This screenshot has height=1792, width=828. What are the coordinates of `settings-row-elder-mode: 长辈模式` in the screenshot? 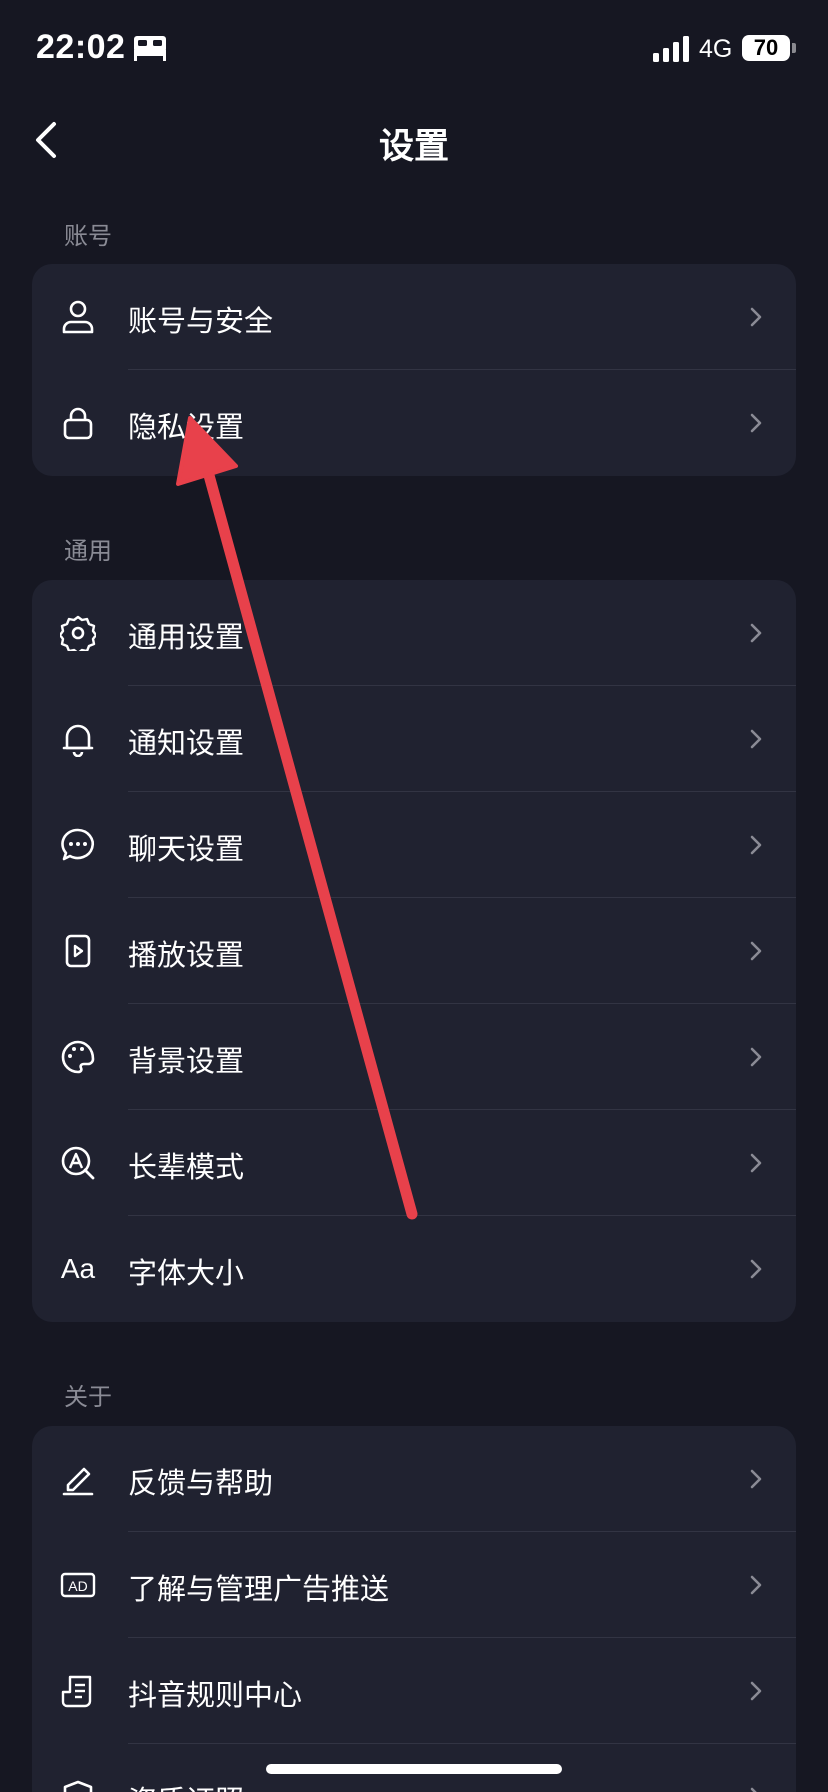 It's located at (414, 1163).